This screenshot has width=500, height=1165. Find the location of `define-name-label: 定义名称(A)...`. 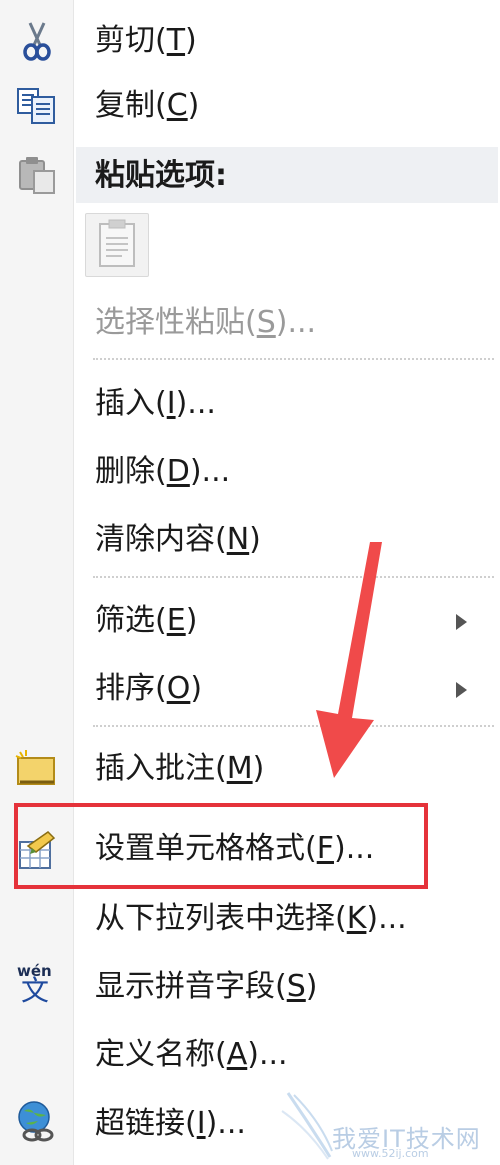

define-name-label: 定义名称(A)... is located at coordinates (191, 1054).